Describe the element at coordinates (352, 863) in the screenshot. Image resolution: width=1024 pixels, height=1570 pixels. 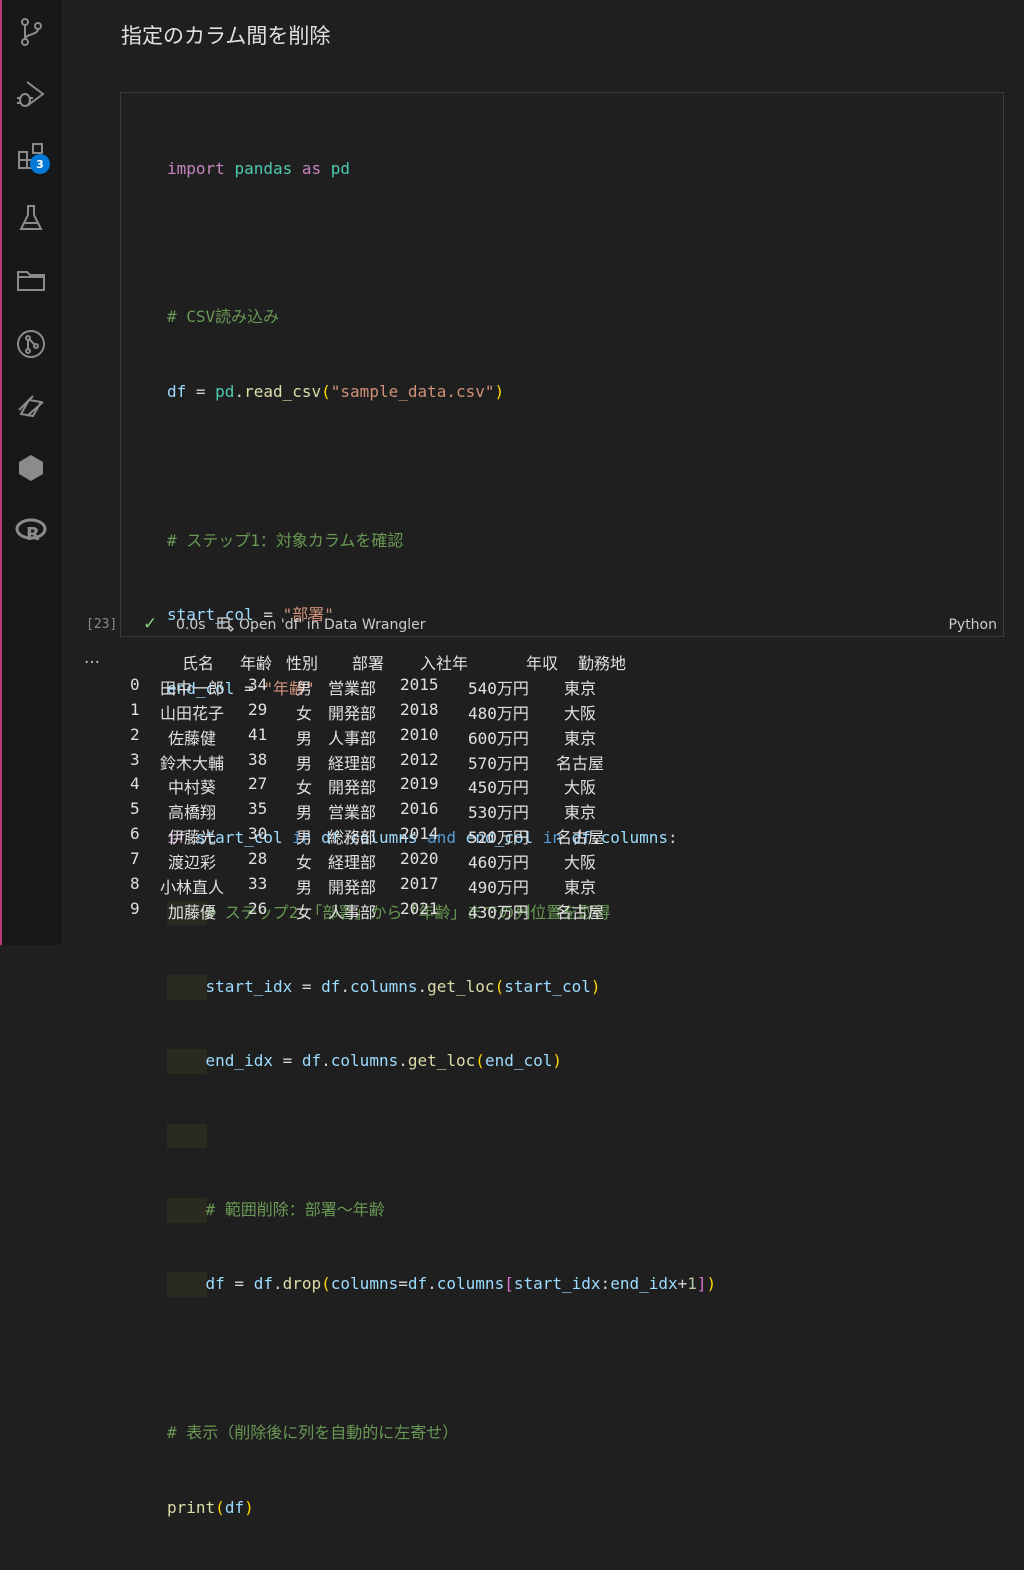
I see `cell-dept: 経理部` at that location.